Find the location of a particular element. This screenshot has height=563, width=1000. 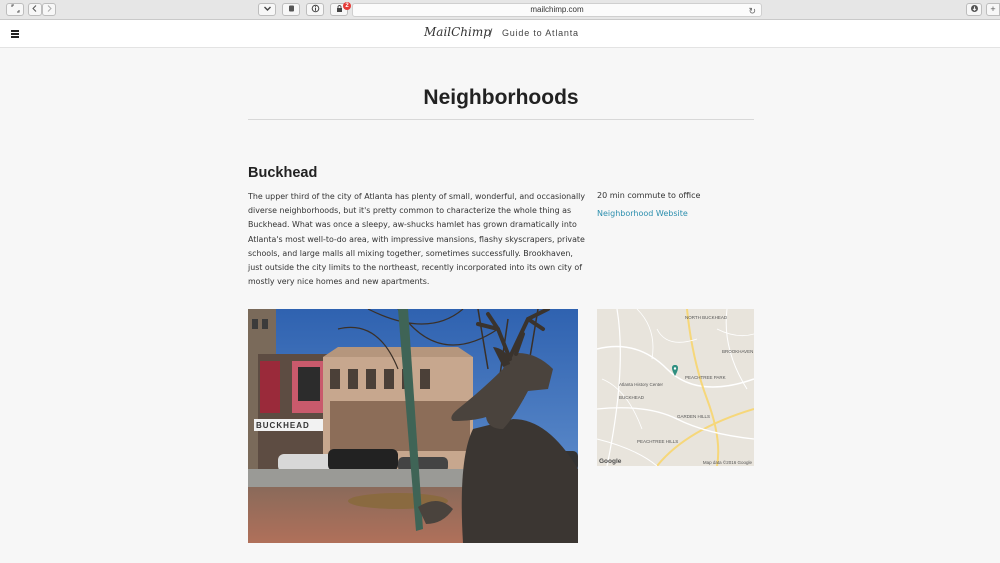

new-tab-icon: + is located at coordinates (993, 9).